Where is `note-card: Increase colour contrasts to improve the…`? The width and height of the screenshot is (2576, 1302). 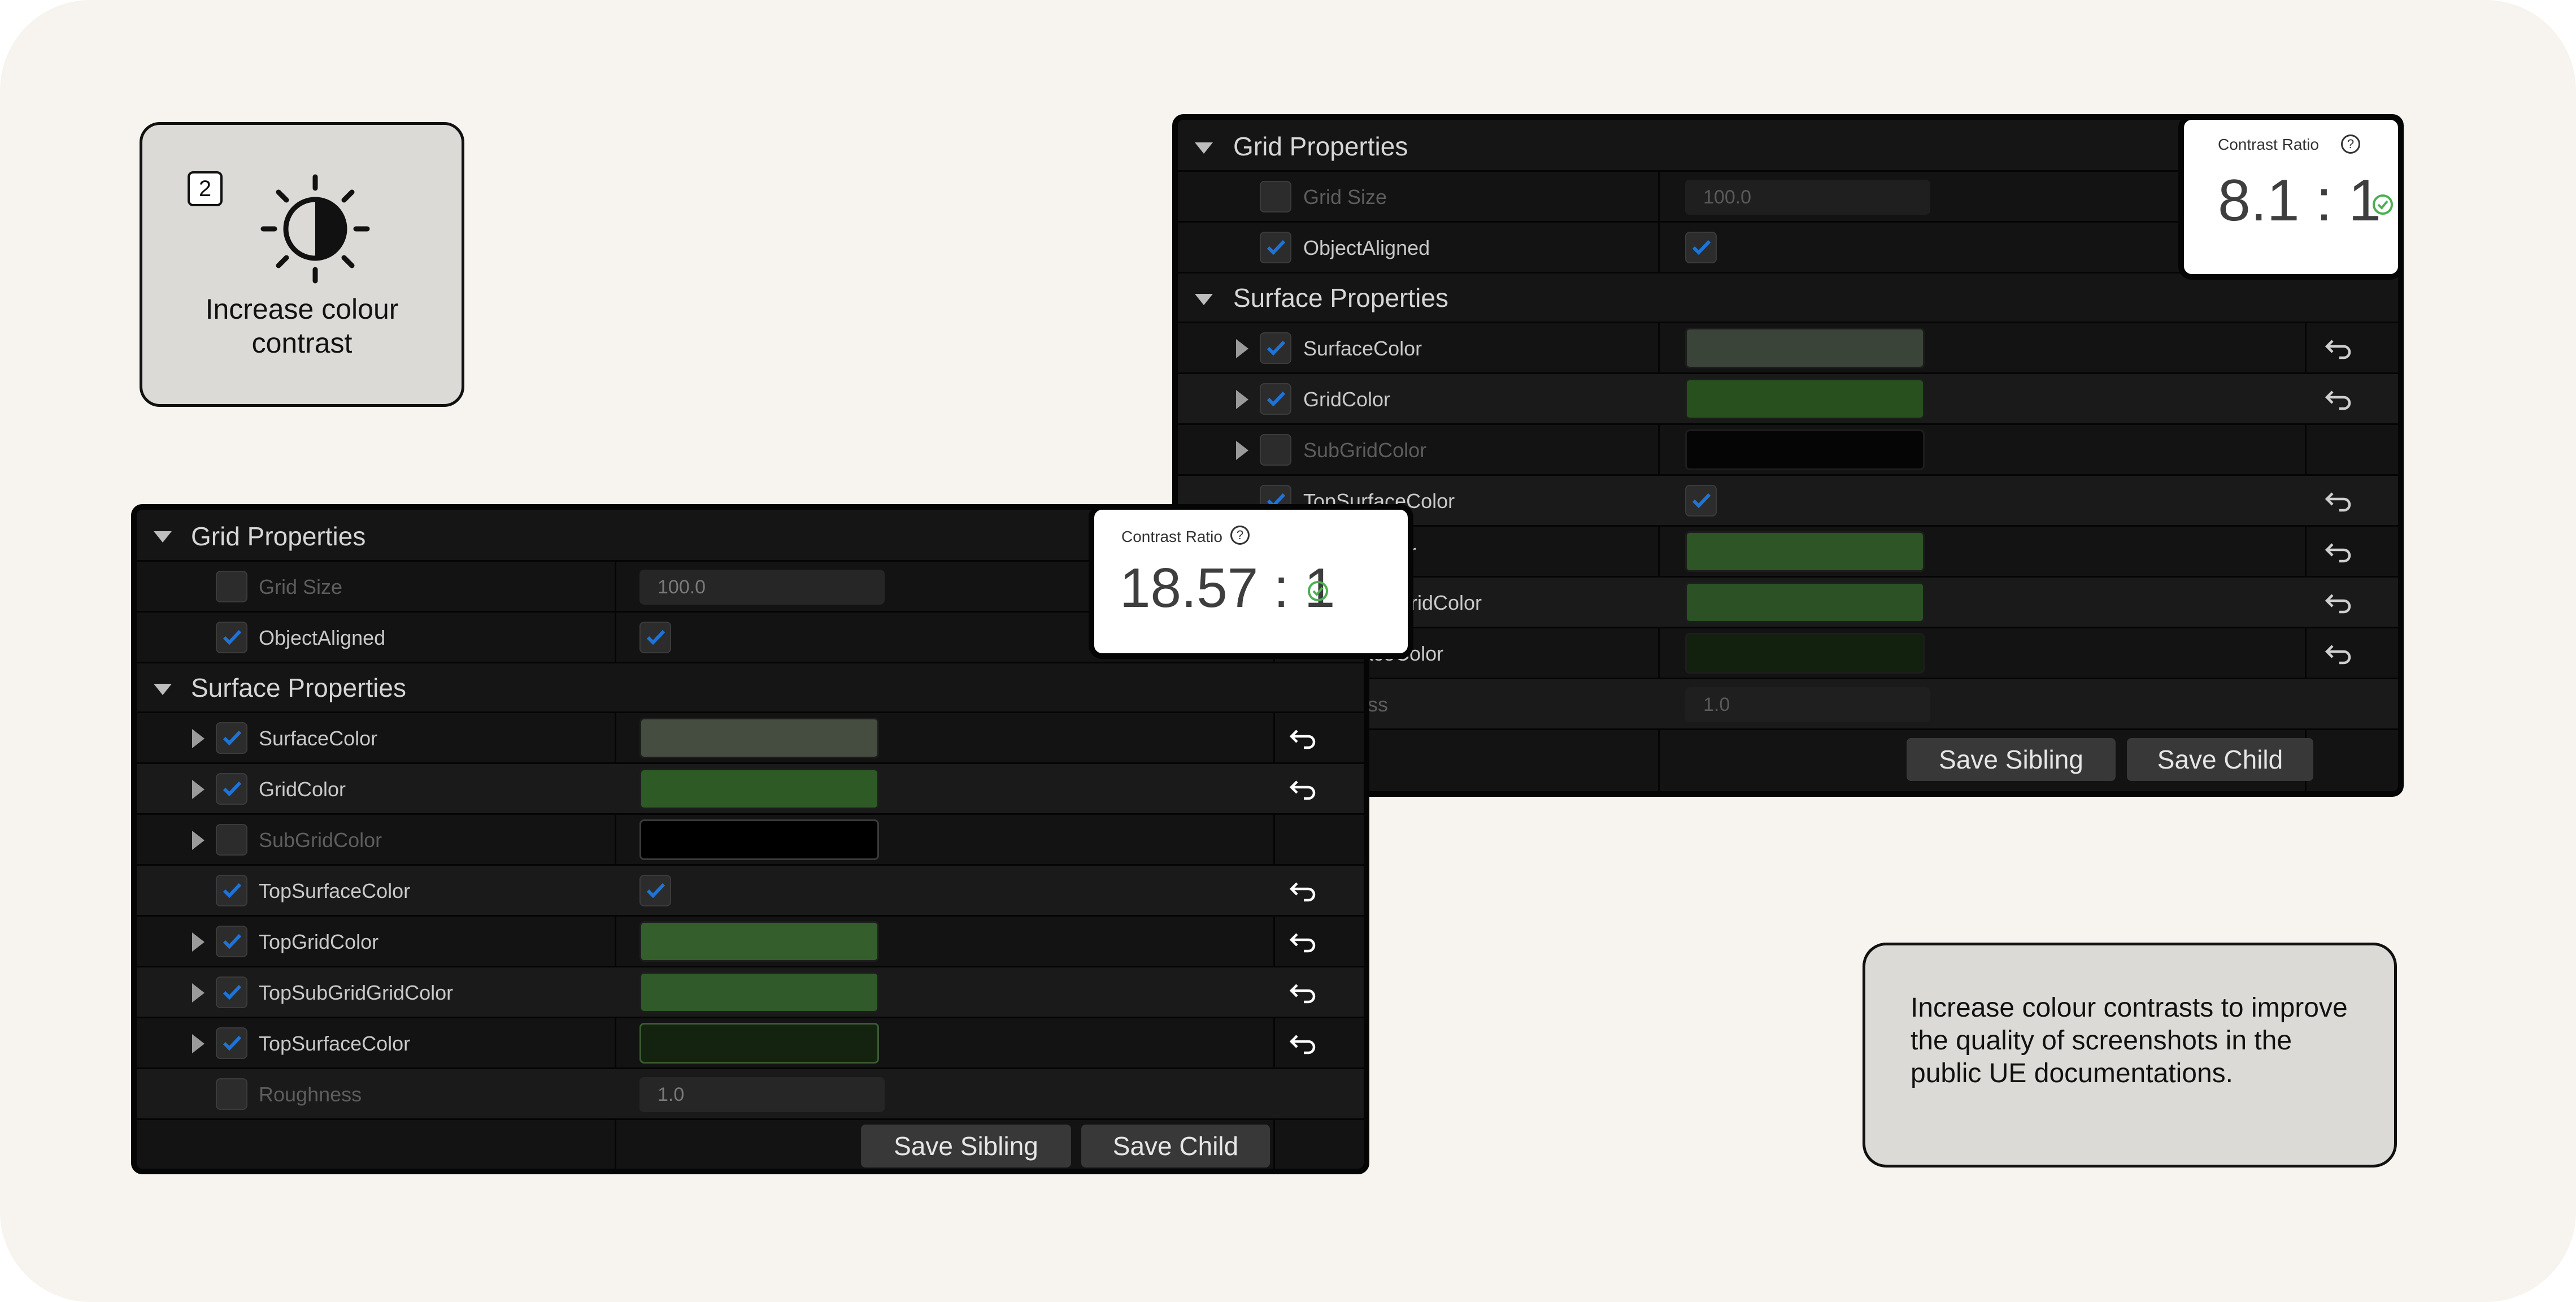 note-card: Increase colour contrasts to improve the… is located at coordinates (2130, 1055).